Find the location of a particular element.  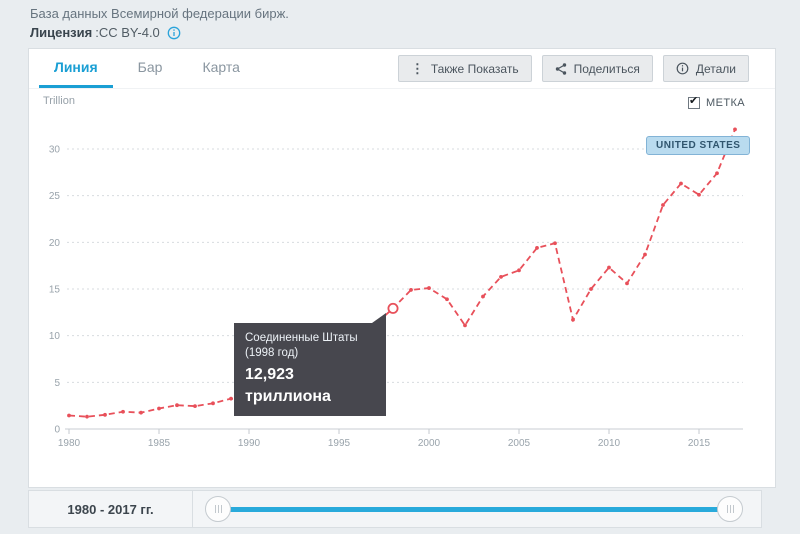

y-tick-label: 20 is located at coordinates (55, 243).